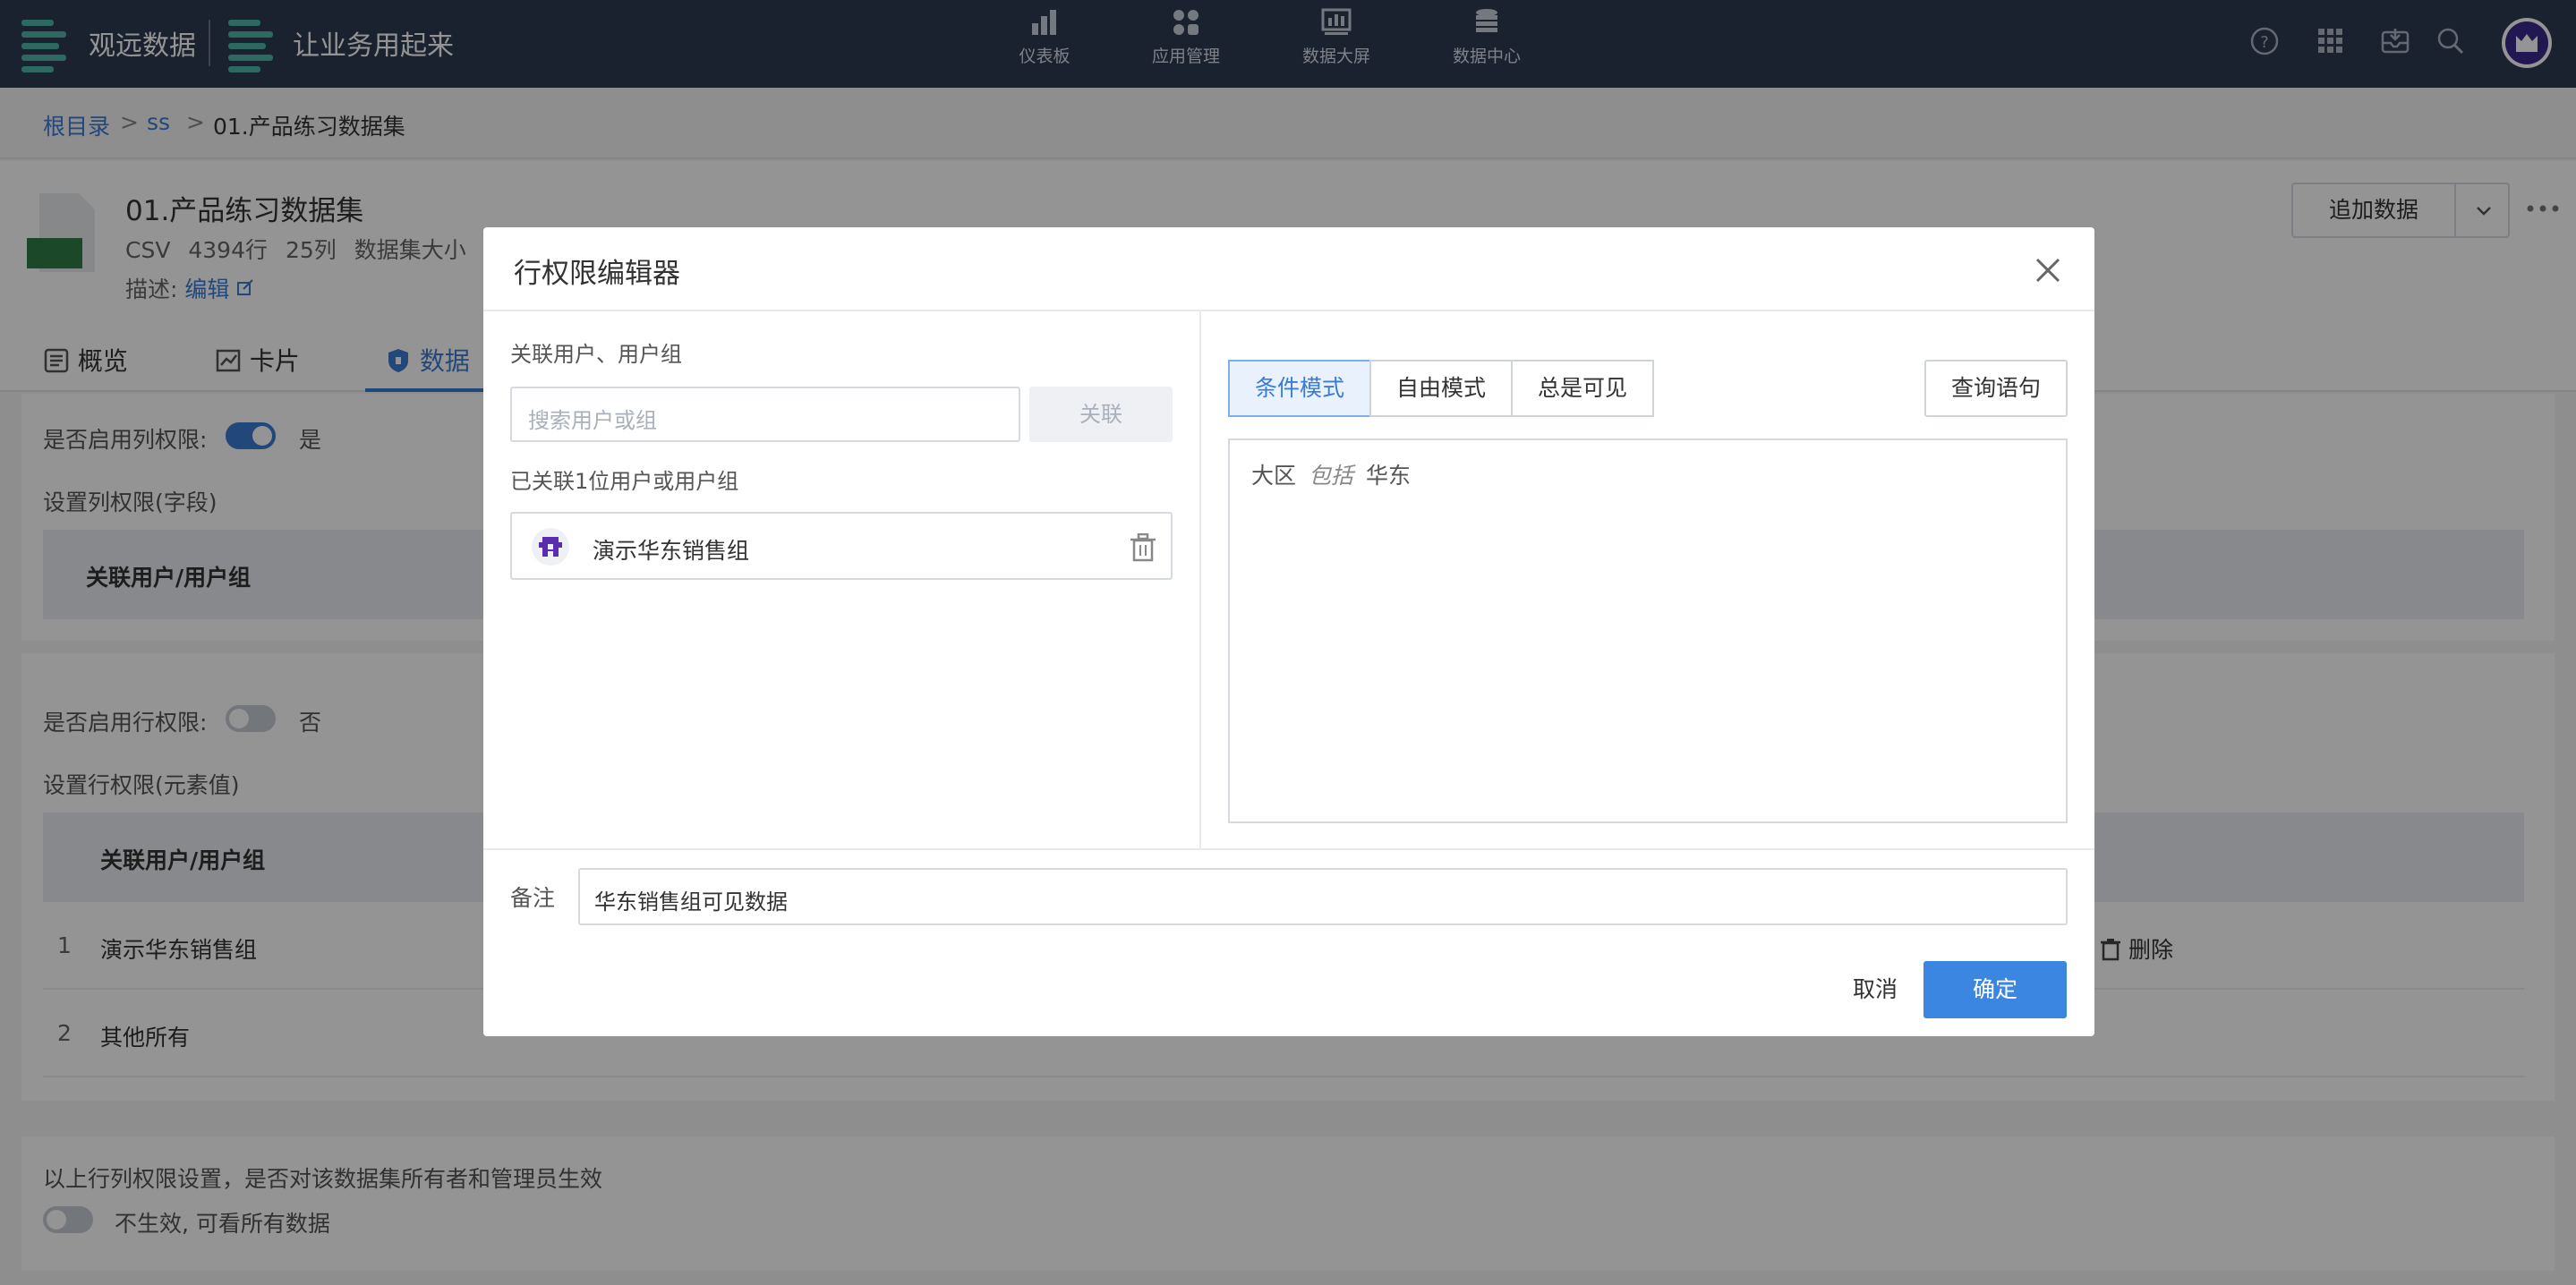 This screenshot has width=2576, height=1285. What do you see at coordinates (624, 482) in the screenshot?
I see `linked-count-label: 已关联1位用户或用户组` at bounding box center [624, 482].